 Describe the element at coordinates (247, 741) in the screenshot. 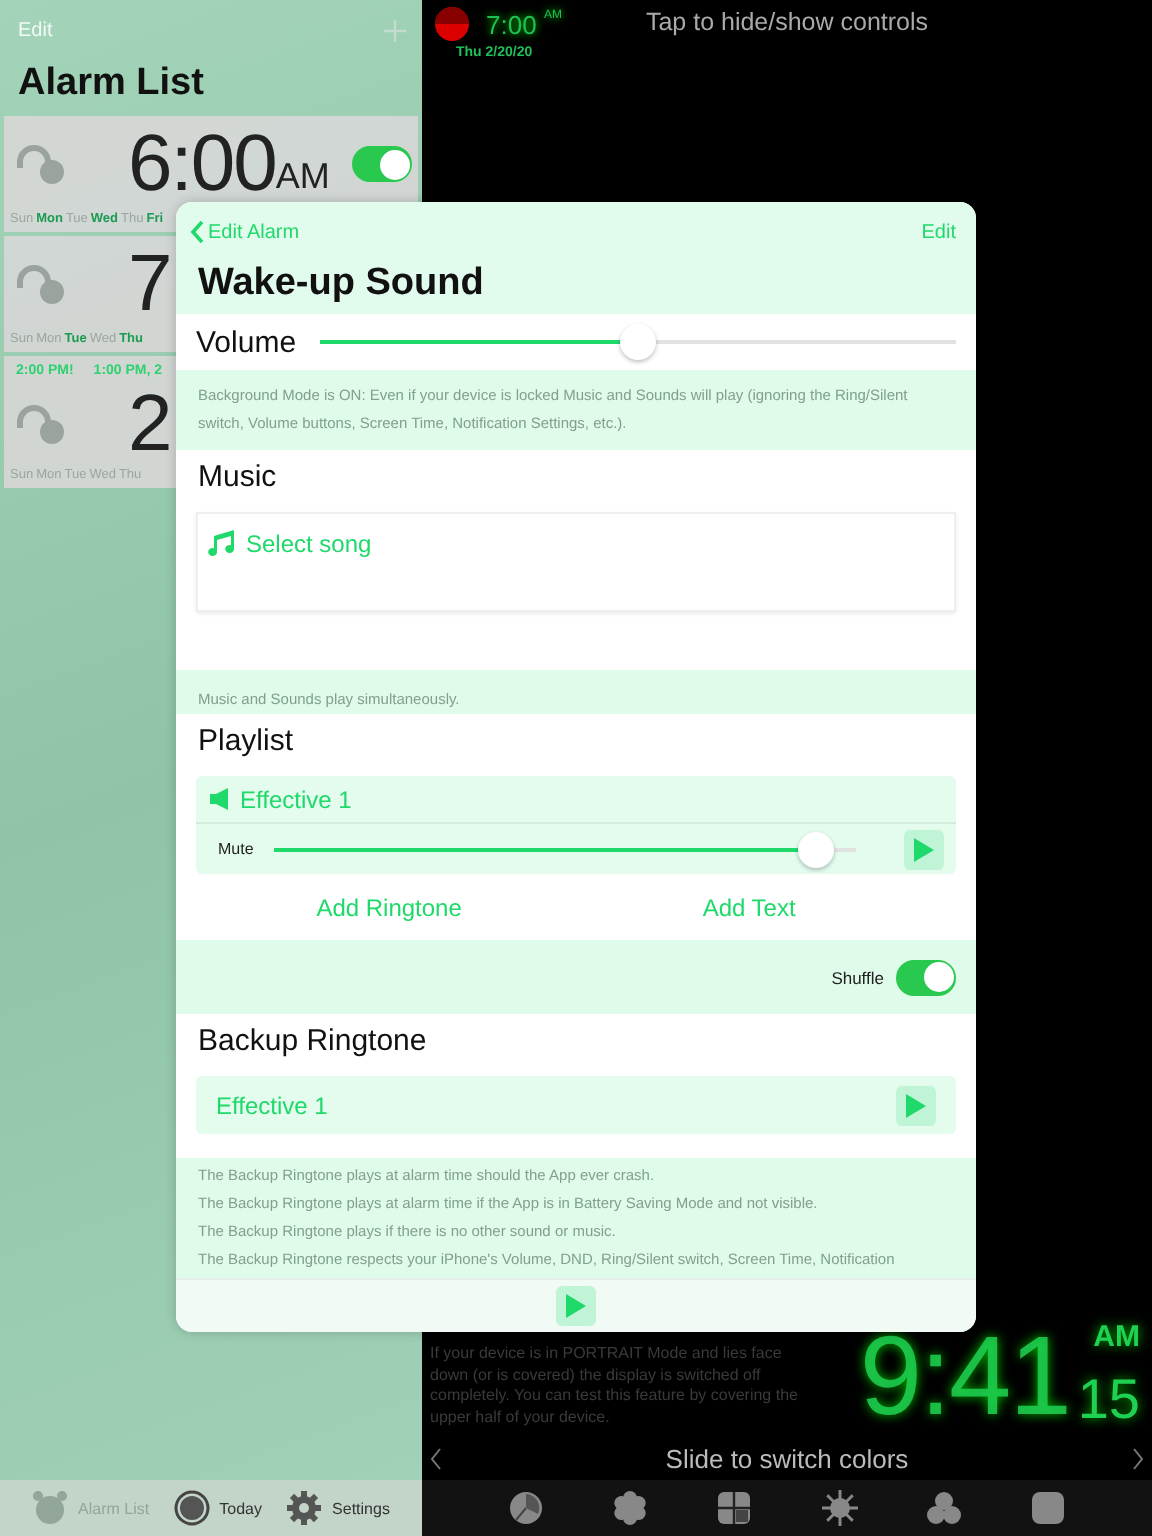

I see `section-heading: Playlist` at that location.